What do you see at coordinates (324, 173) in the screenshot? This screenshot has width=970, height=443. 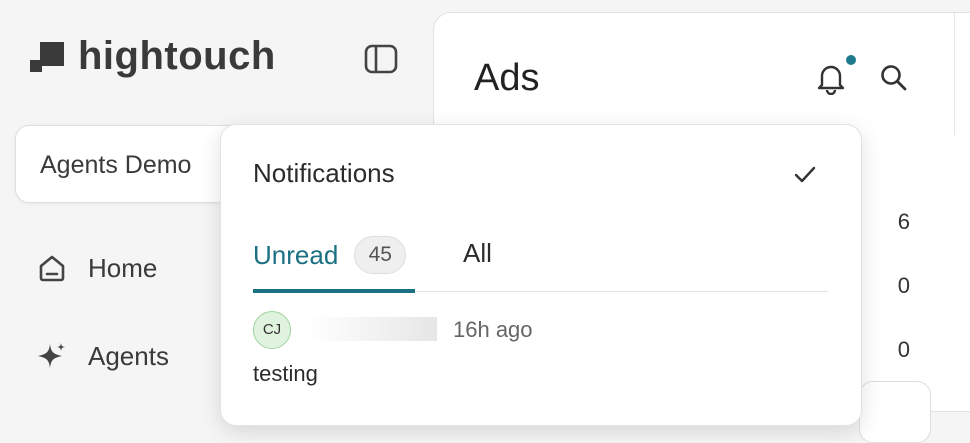 I see `notifications-title: Notifications` at bounding box center [324, 173].